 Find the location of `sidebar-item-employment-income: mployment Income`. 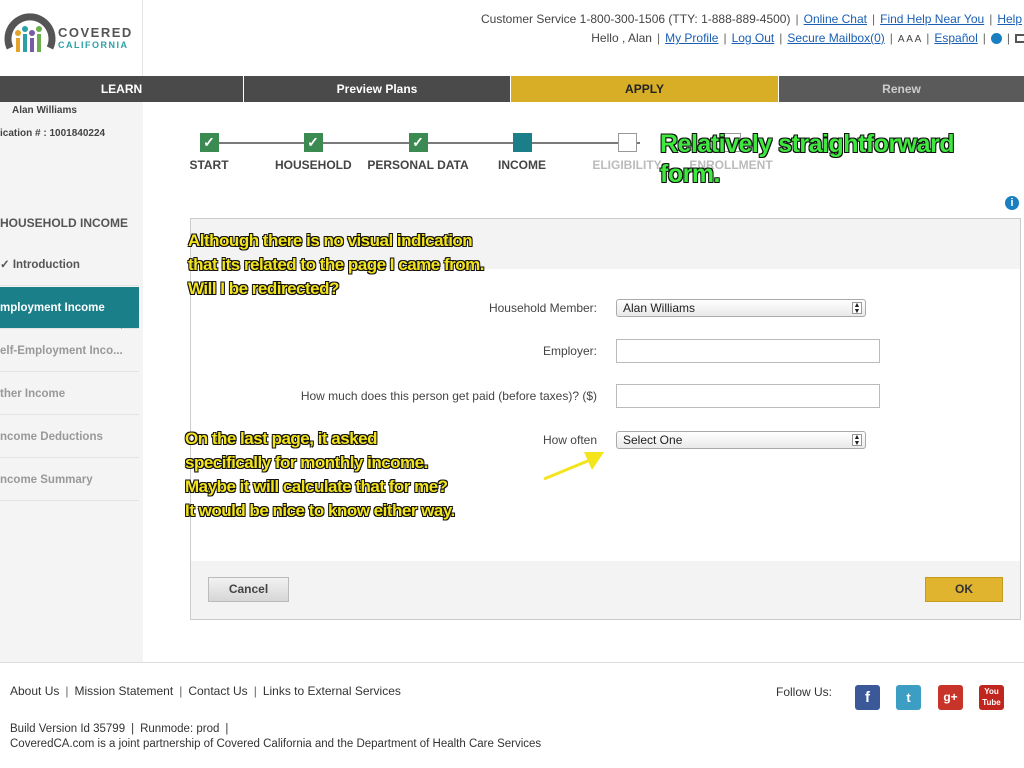

sidebar-item-employment-income: mployment Income is located at coordinates (69, 308).